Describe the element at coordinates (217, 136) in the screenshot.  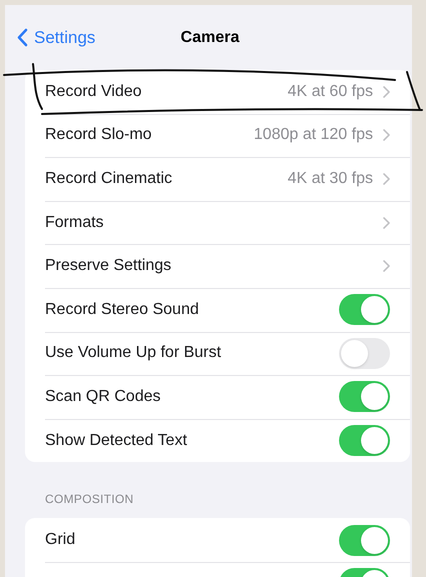
I see `settings-row: Record Slo-mo 1080p at 120 fps` at that location.